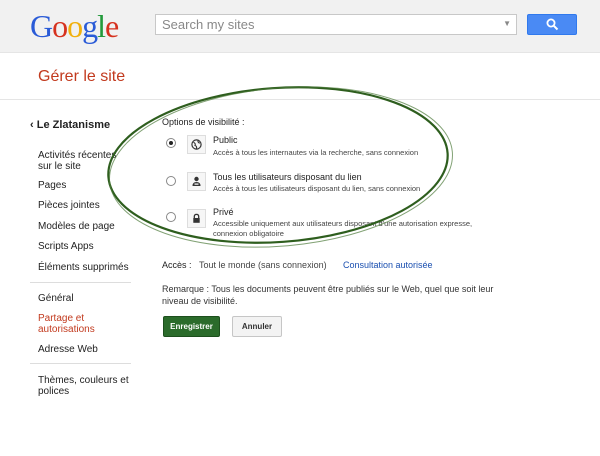  I want to click on access-permission-link: Consultation autorisée, so click(388, 265).